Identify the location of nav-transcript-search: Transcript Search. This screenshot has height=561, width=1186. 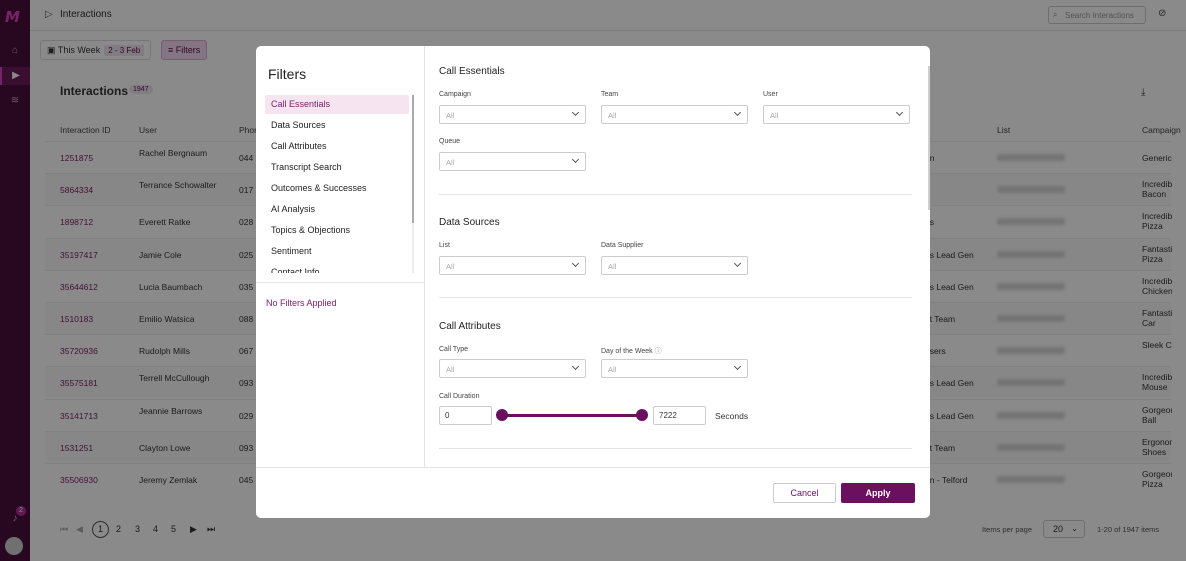
(337, 167).